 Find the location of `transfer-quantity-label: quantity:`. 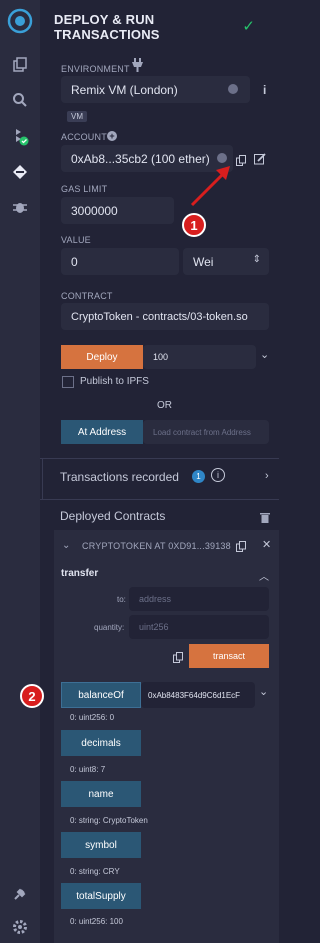

transfer-quantity-label: quantity: is located at coordinates (109, 627).